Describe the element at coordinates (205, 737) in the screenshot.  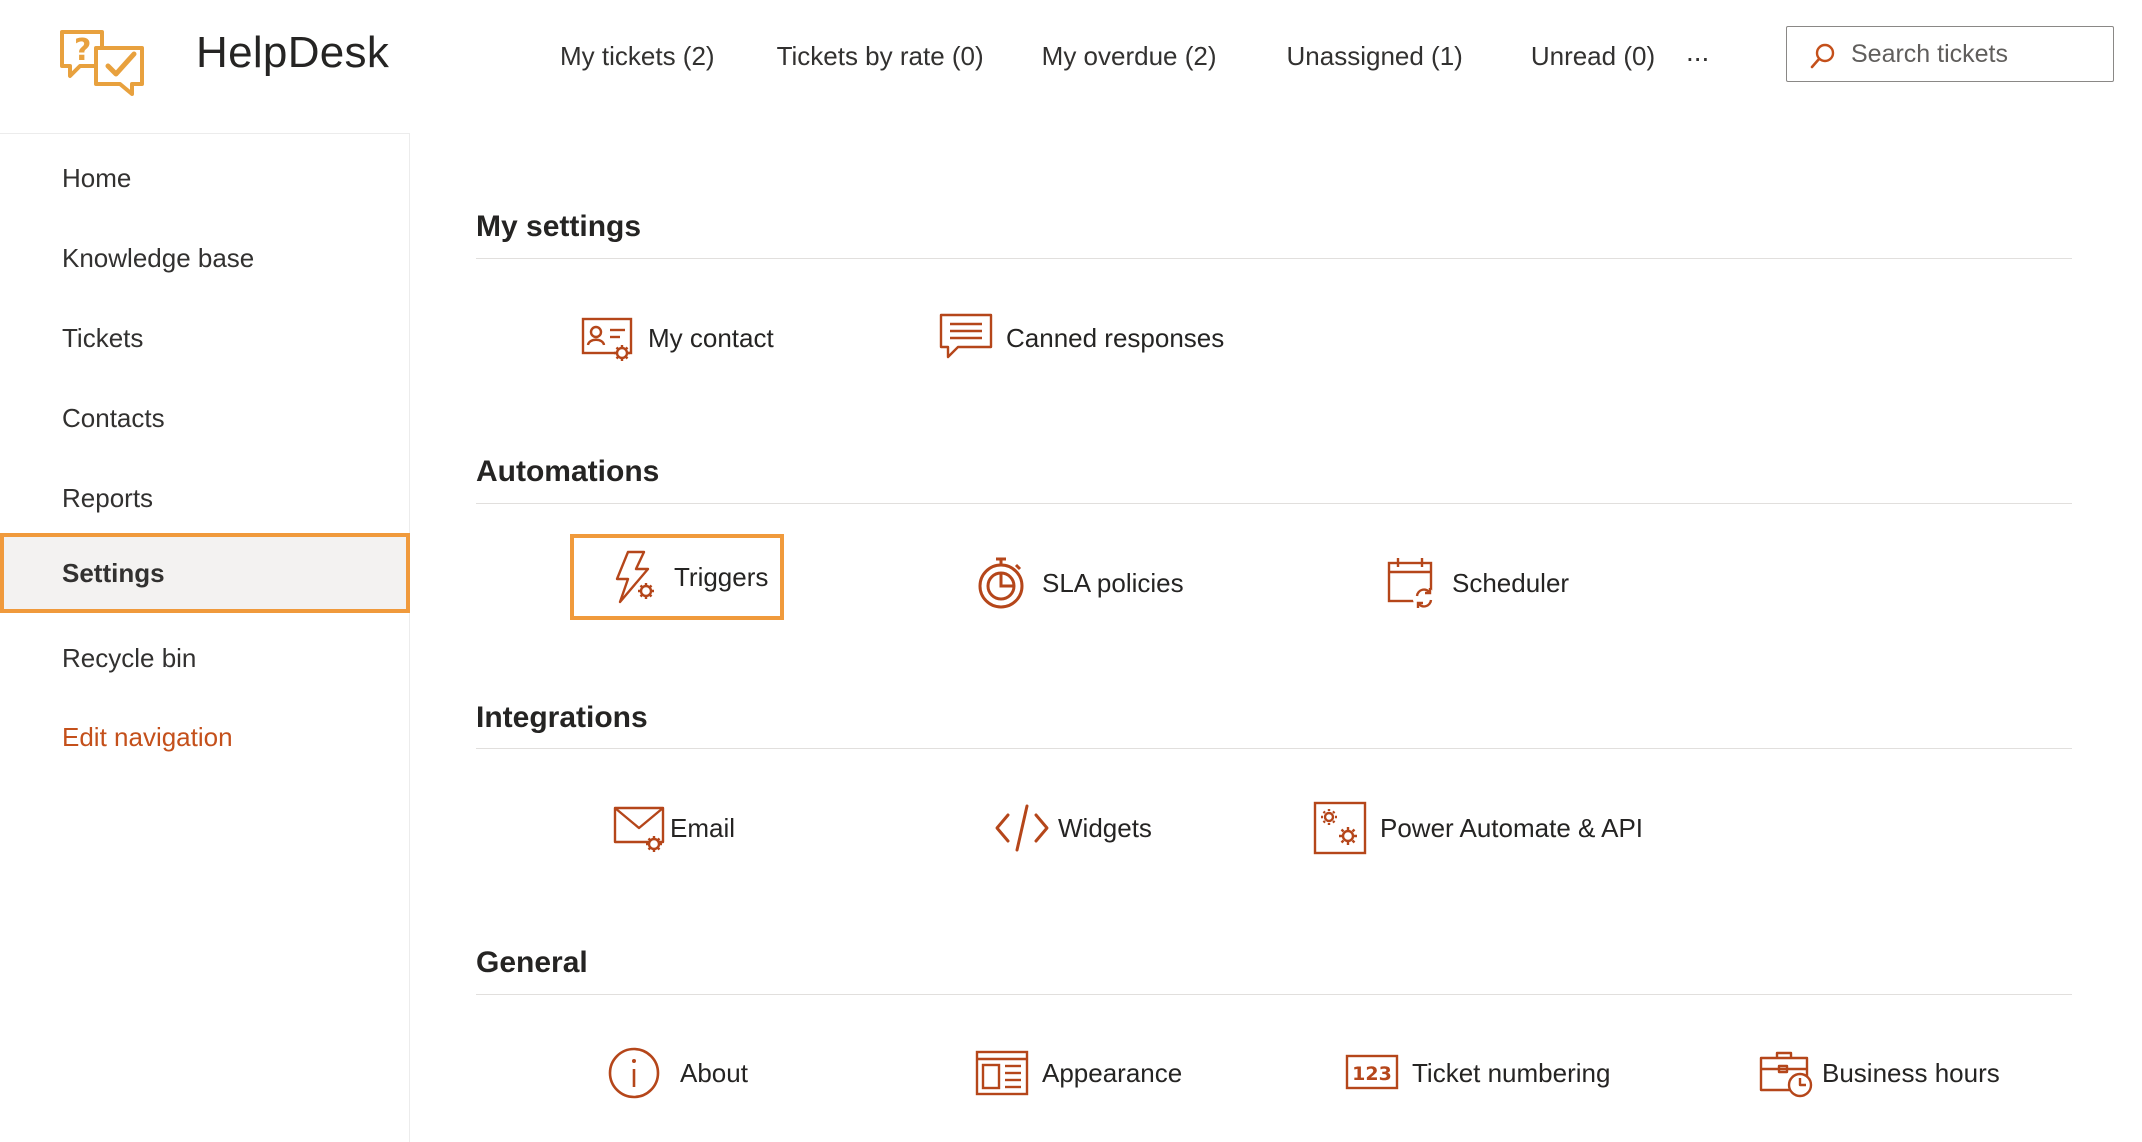
I see `edit-navigation-link: Edit navigation` at that location.